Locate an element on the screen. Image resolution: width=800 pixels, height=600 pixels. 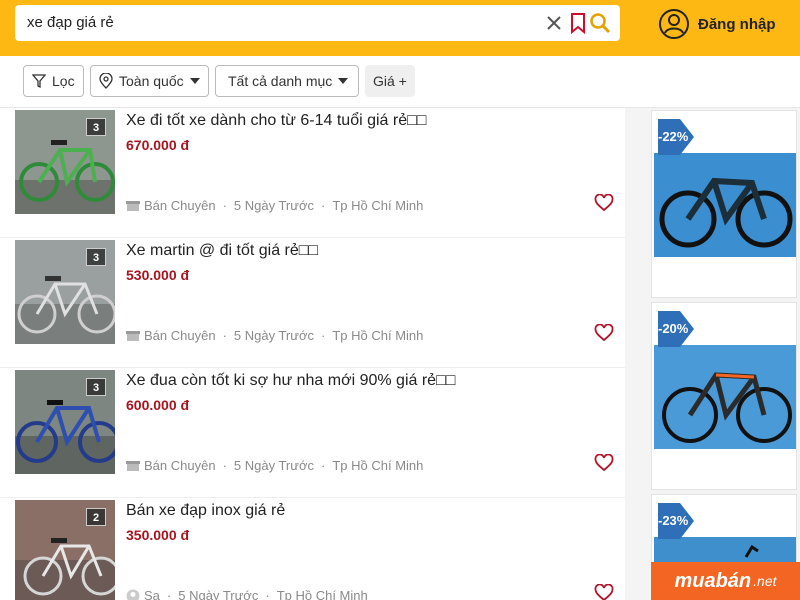
ad-card: -22% is located at coordinates (724, 204).